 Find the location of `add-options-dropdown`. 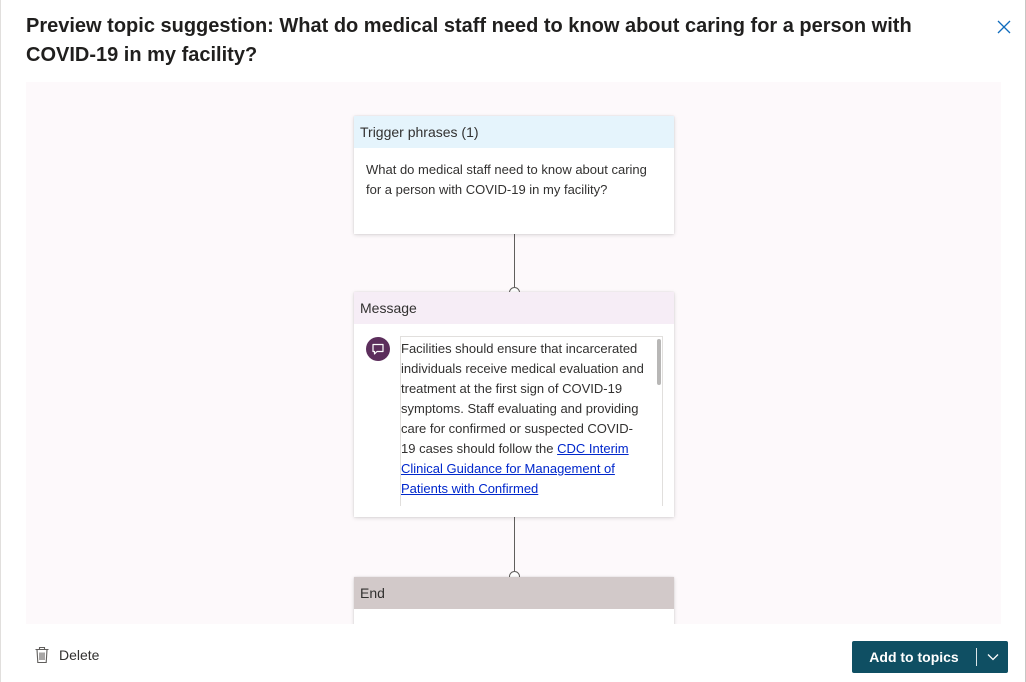

add-options-dropdown is located at coordinates (992, 657).